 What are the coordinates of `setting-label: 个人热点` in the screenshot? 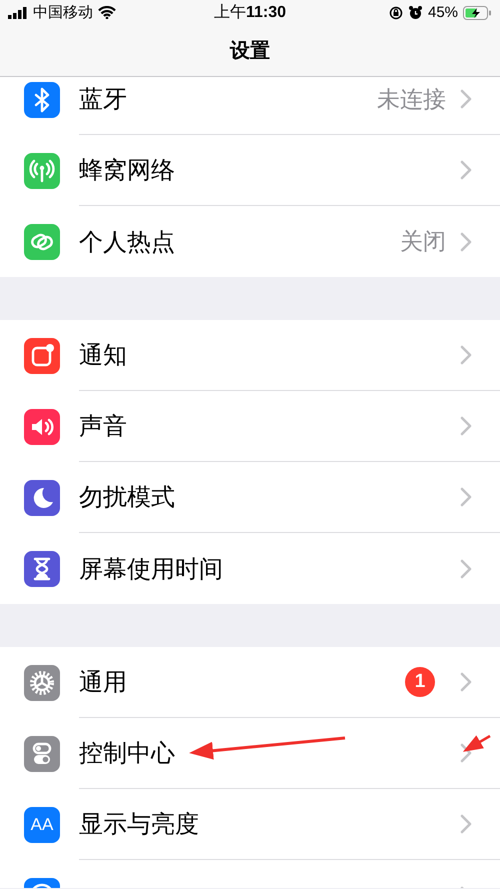 It's located at (127, 243).